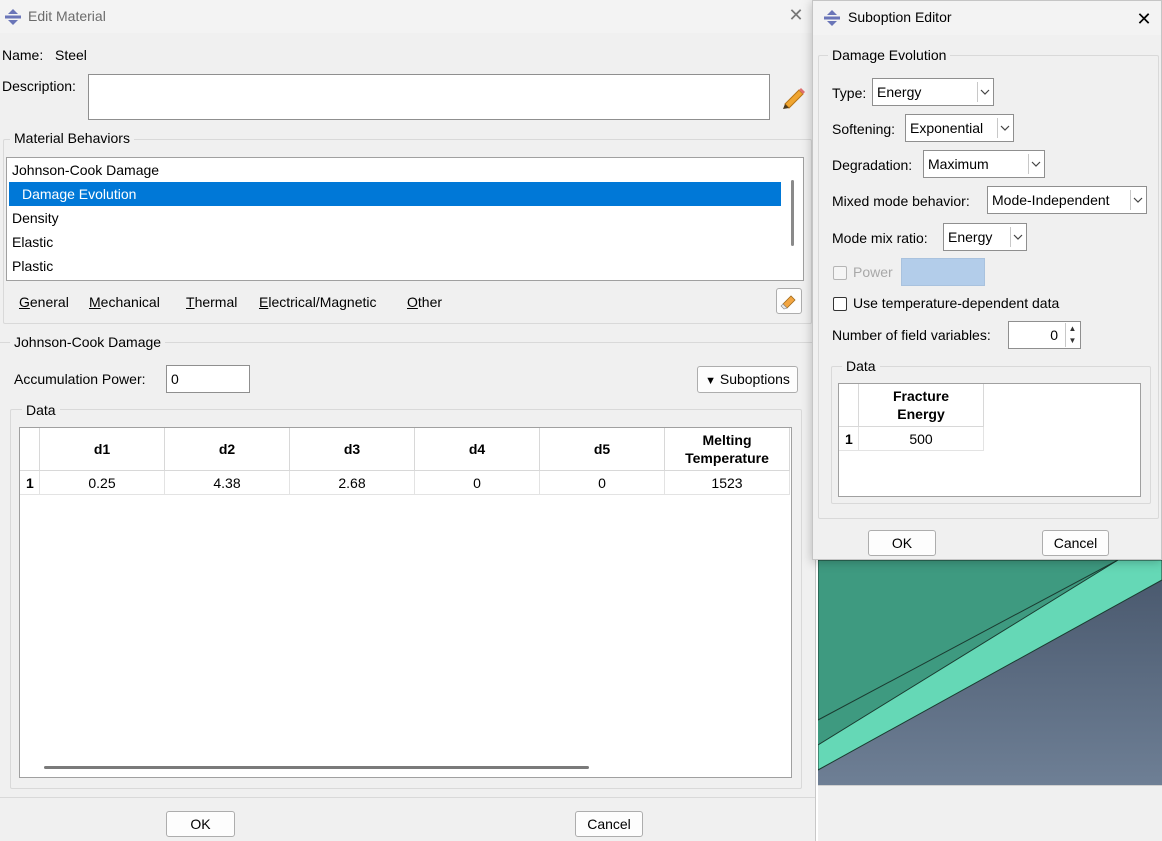 Image resolution: width=1162 pixels, height=841 pixels. Describe the element at coordinates (352, 449) in the screenshot. I see `column-header: d3` at that location.